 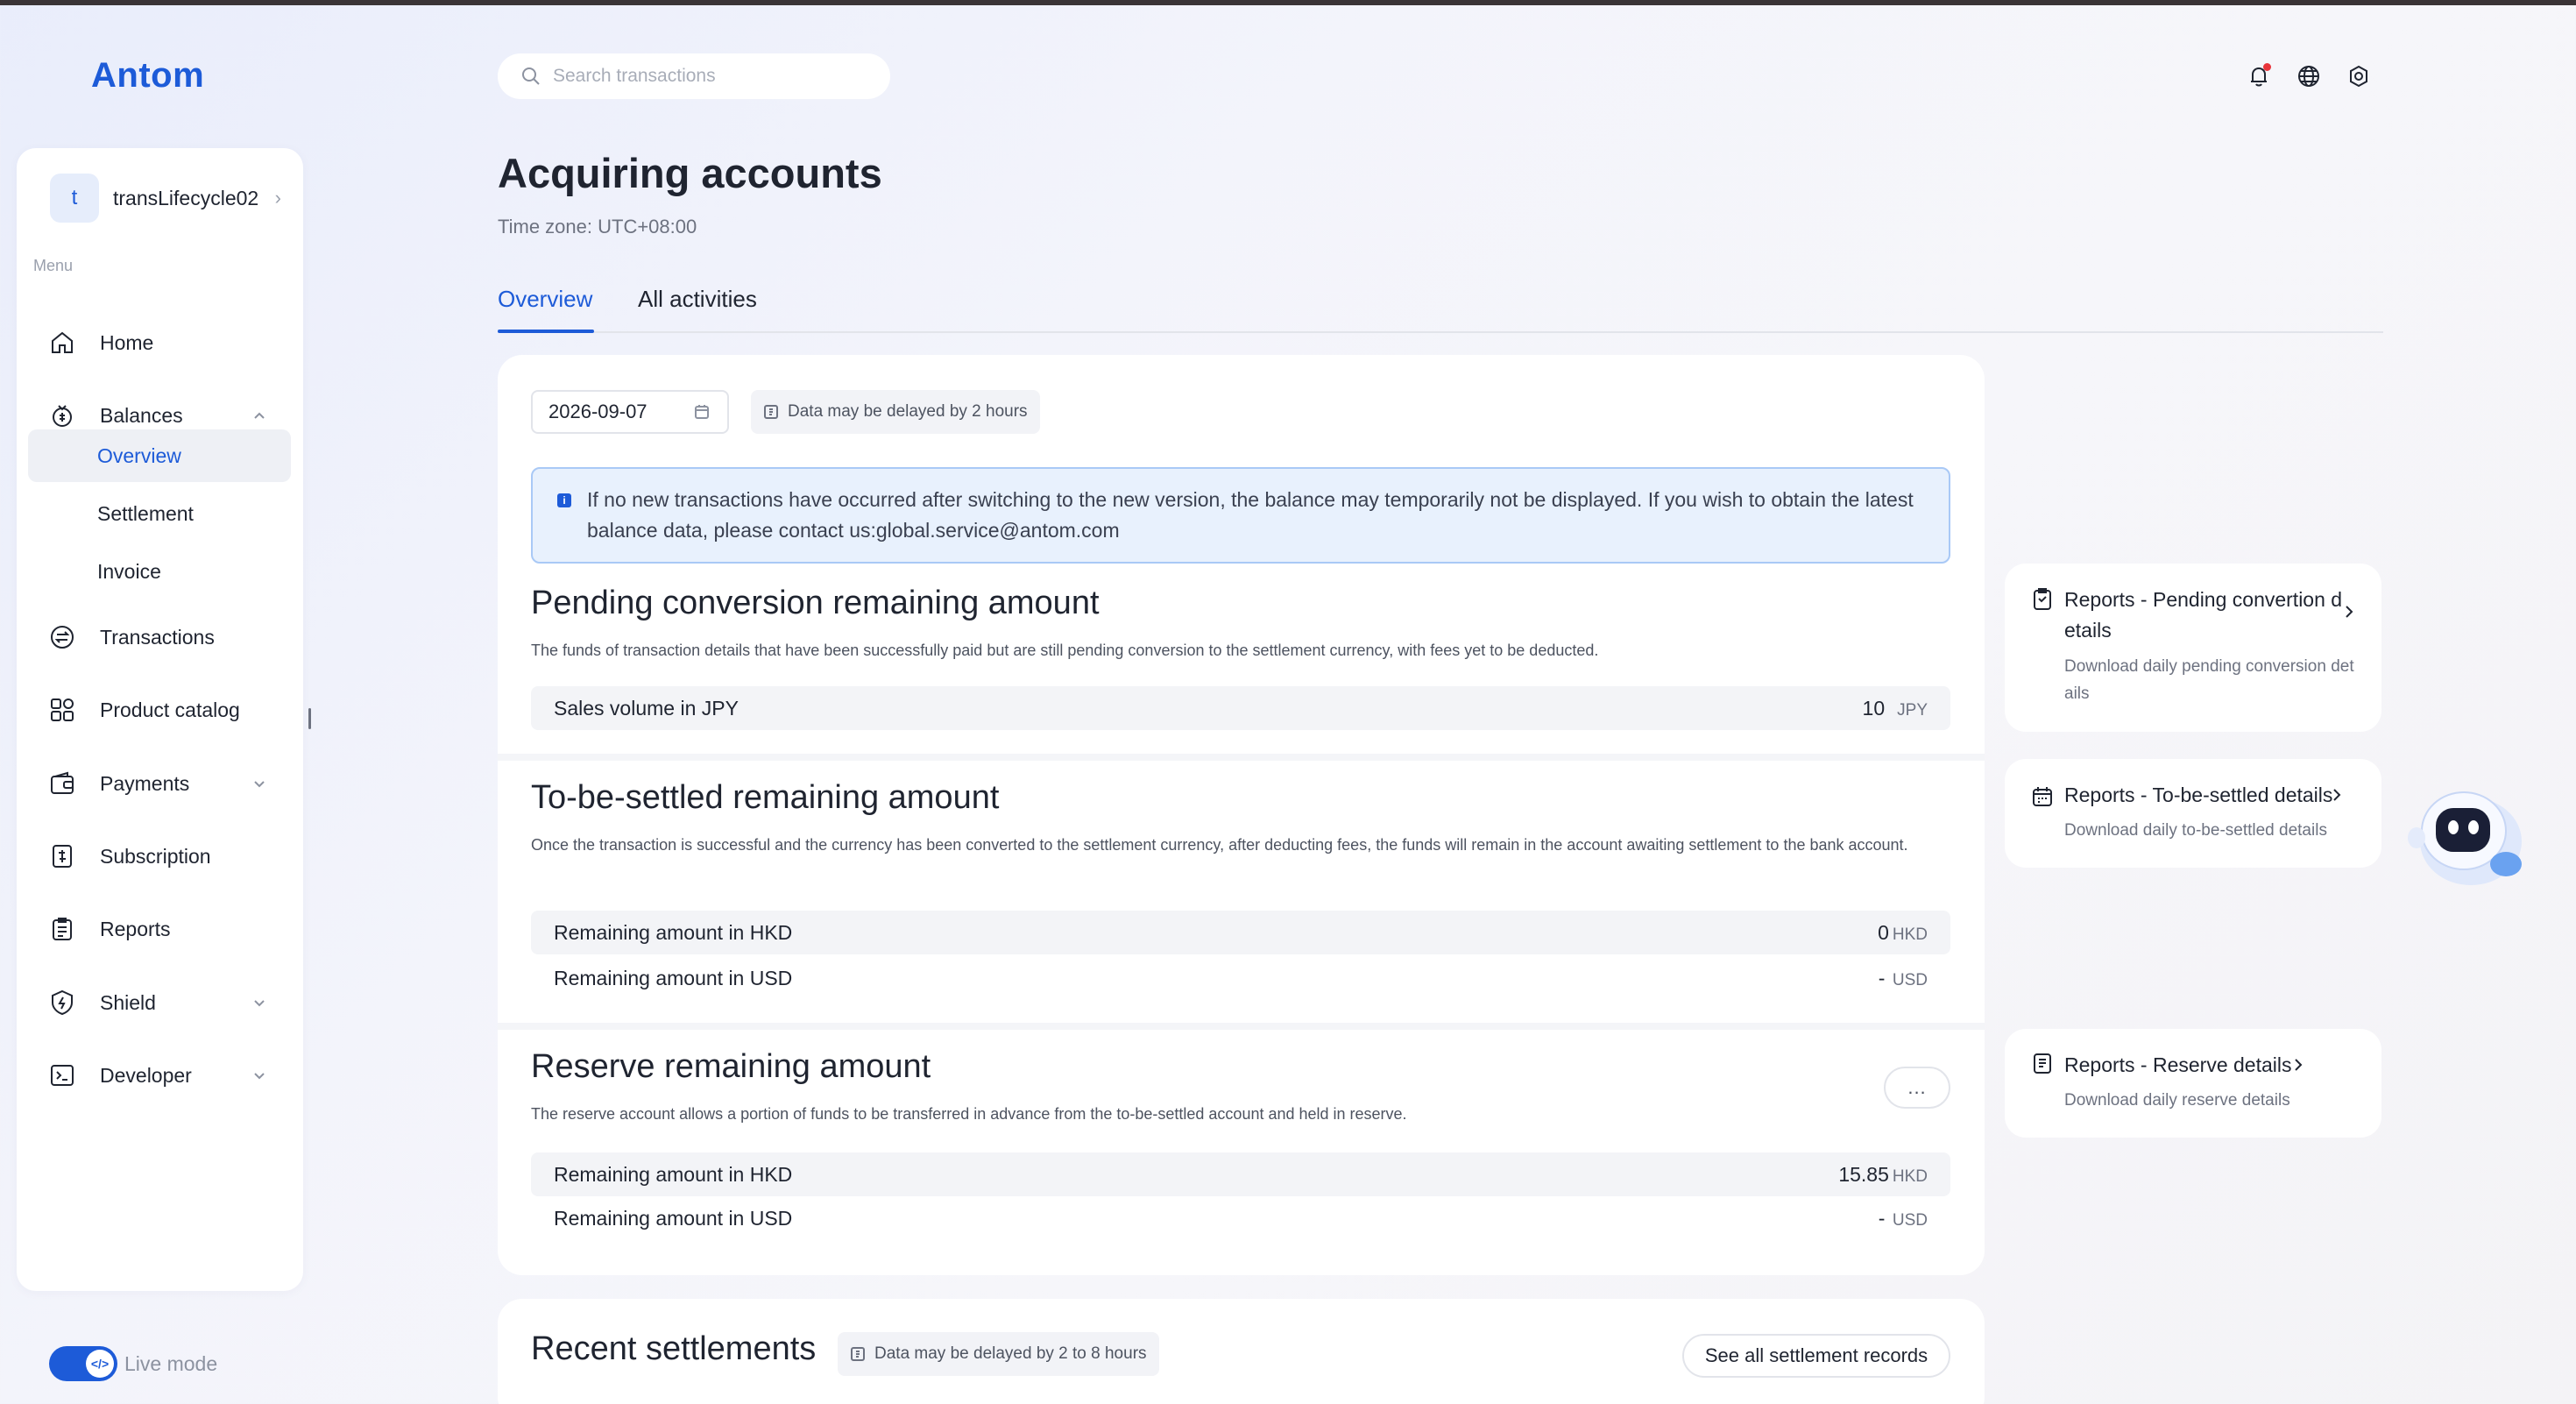 What do you see at coordinates (147, 76) in the screenshot?
I see `antom-logo: Antom` at bounding box center [147, 76].